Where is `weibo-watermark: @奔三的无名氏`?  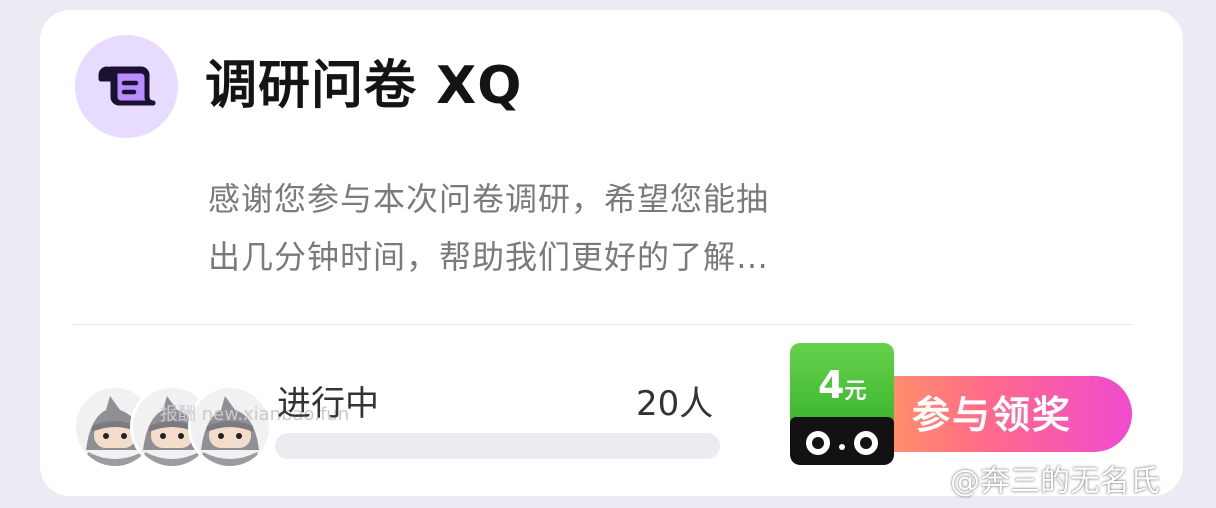 weibo-watermark: @奔三的无名氏 is located at coordinates (1055, 481).